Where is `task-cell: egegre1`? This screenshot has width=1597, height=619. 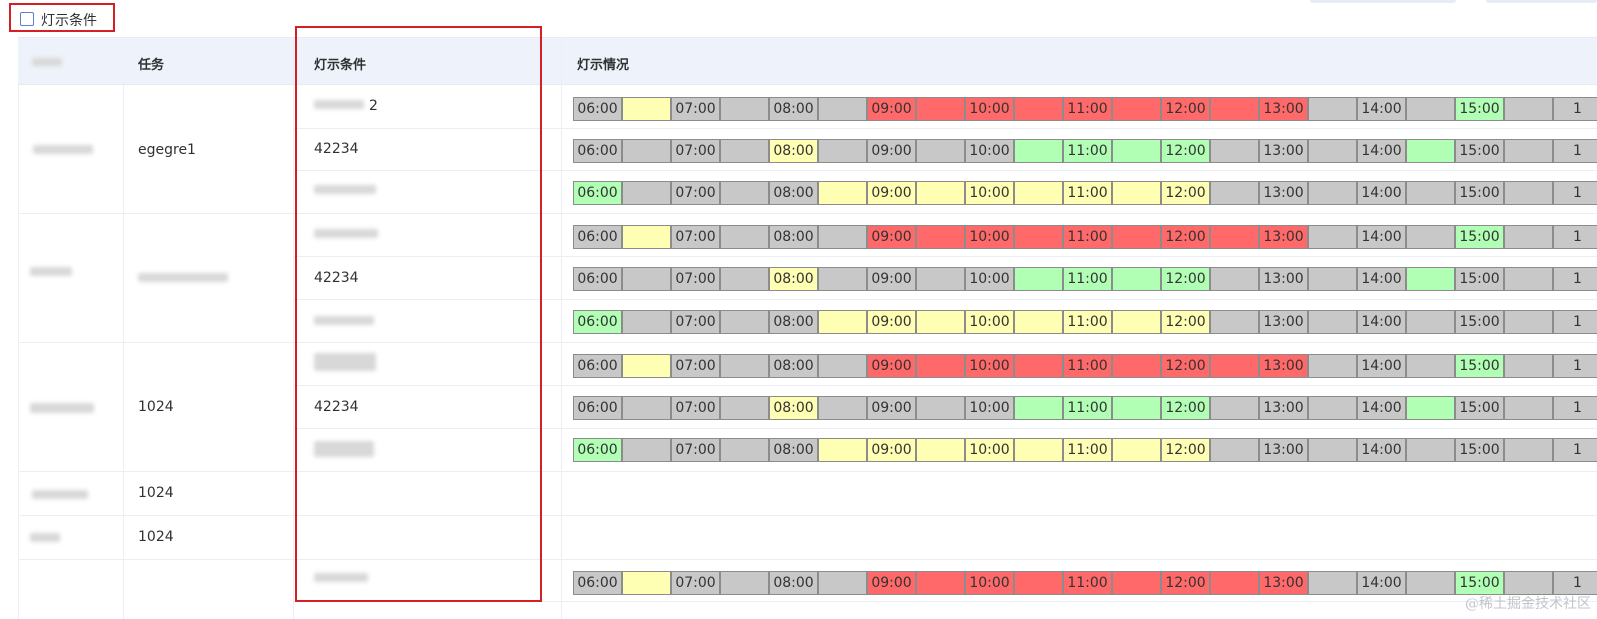
task-cell: egegre1 is located at coordinates (167, 150).